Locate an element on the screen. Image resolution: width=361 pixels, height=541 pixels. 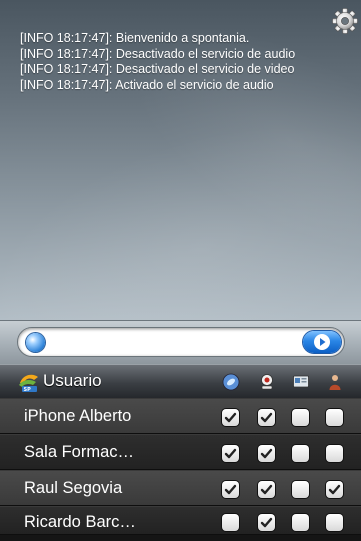
user-row: Raul Segovia is located at coordinates (180, 488).